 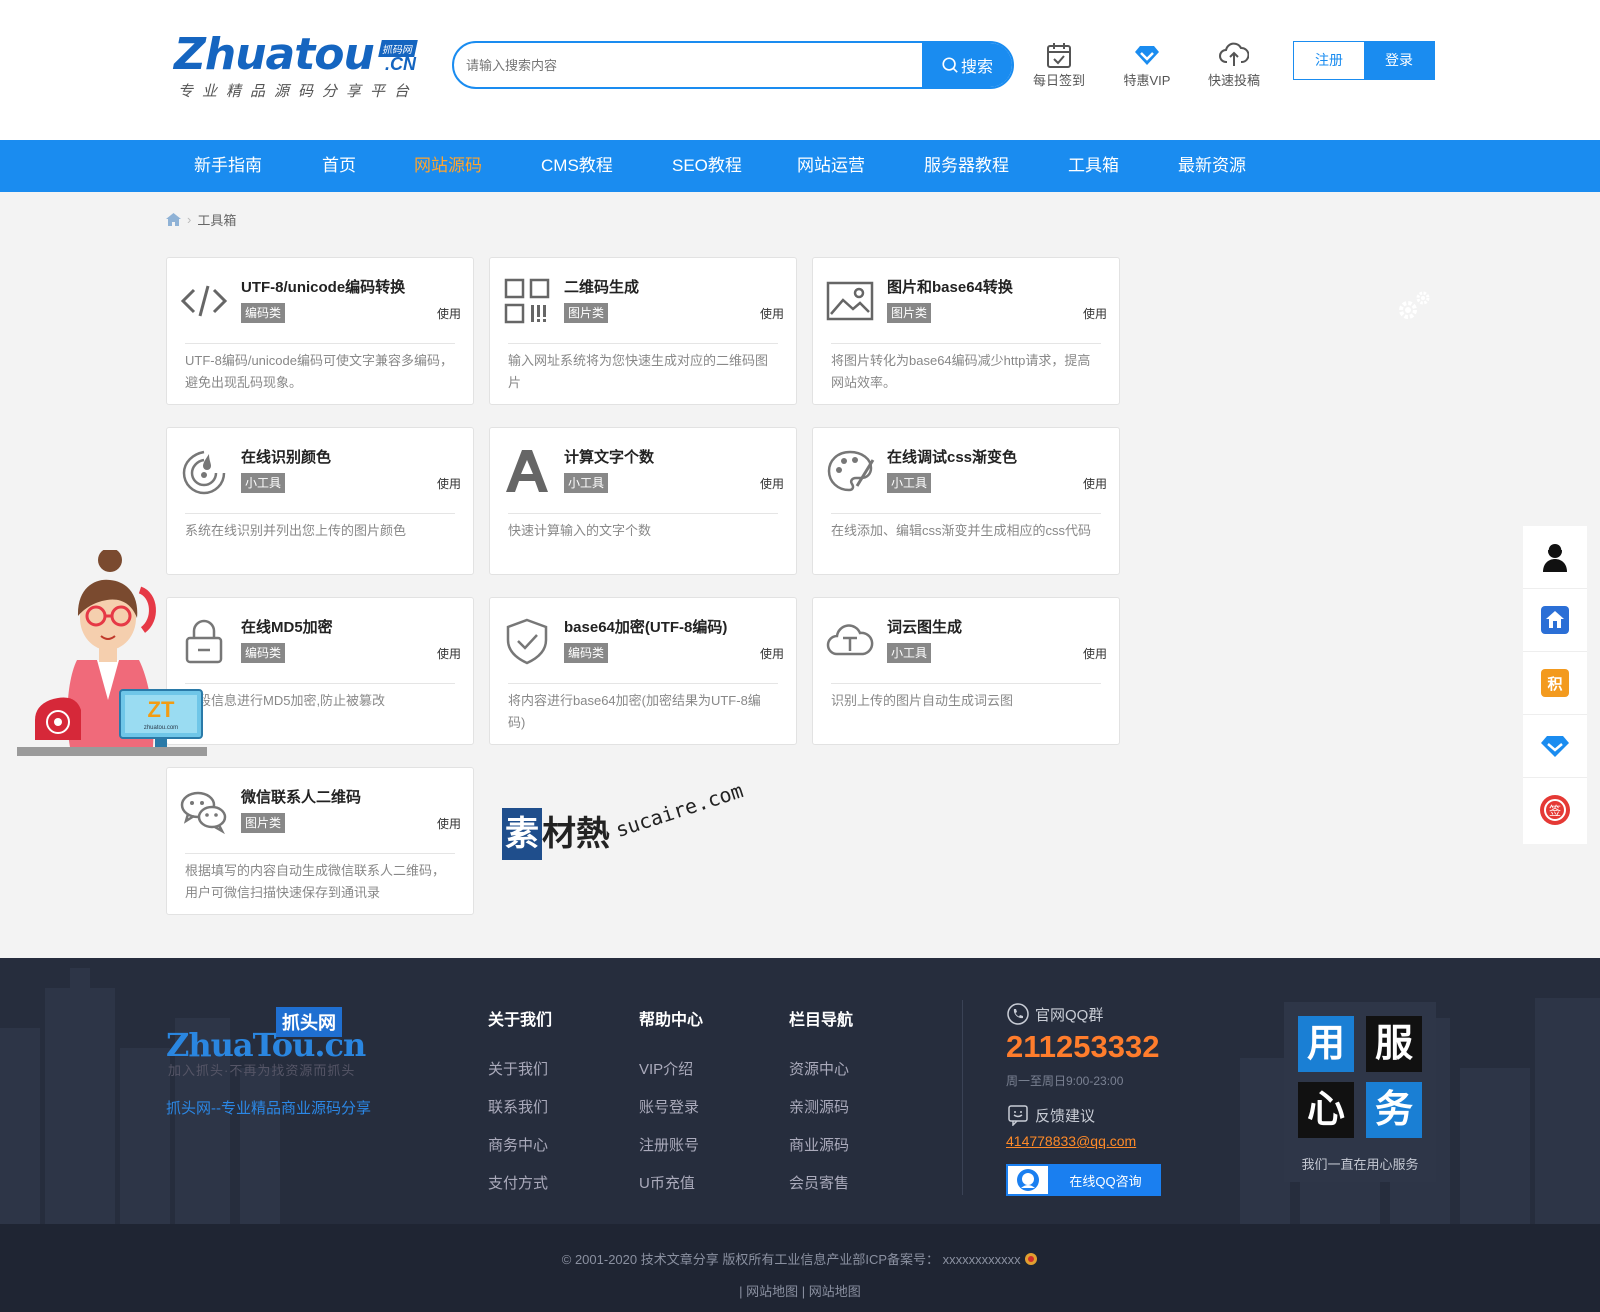 I want to click on tool-description: 系统在线识别并列出您上传的图片颜色, so click(x=296, y=530).